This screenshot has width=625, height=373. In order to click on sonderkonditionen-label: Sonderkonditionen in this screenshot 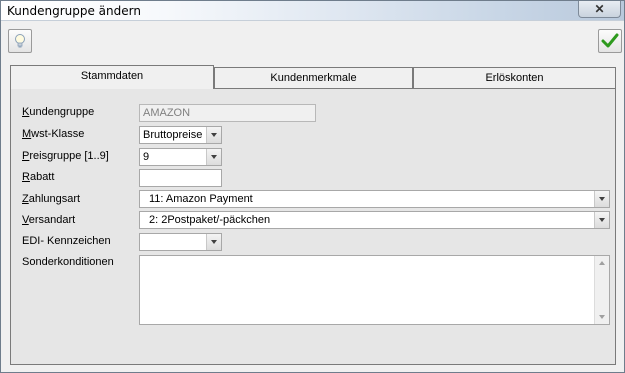, I will do `click(68, 262)`.